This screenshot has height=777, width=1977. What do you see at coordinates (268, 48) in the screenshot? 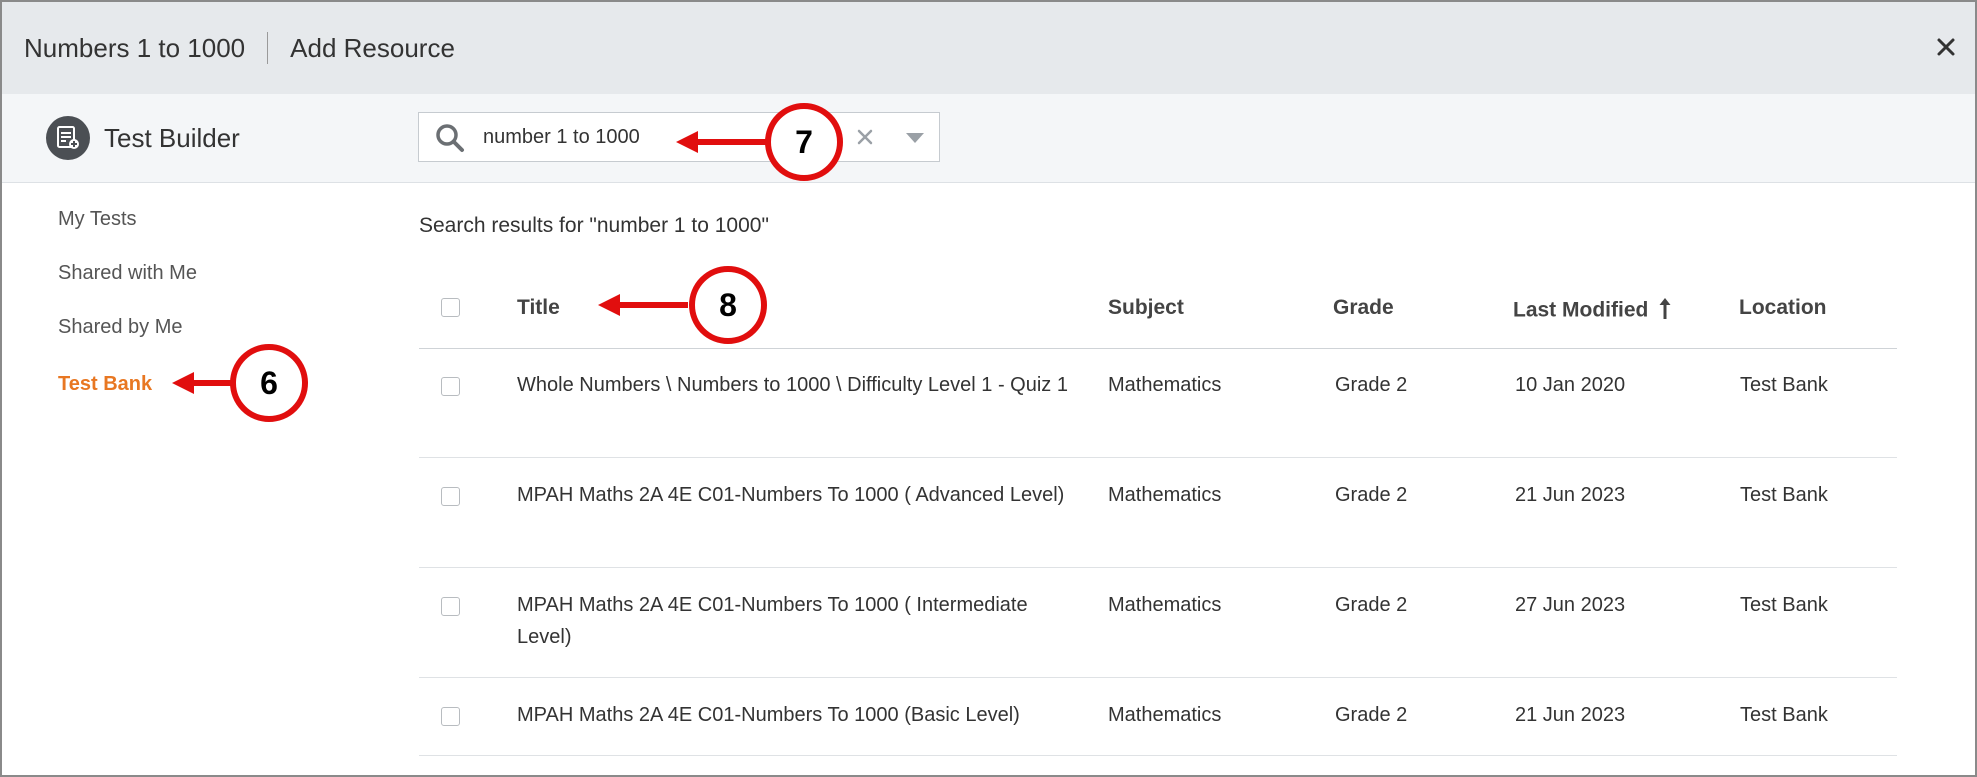
I see `title-separator` at bounding box center [268, 48].